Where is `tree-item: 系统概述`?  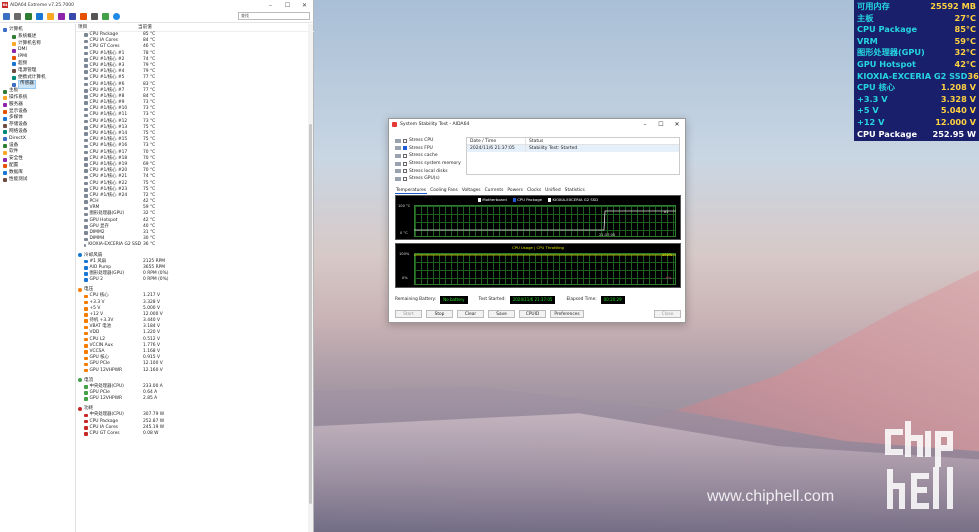
tree-item: 系统概述 is located at coordinates (37, 37).